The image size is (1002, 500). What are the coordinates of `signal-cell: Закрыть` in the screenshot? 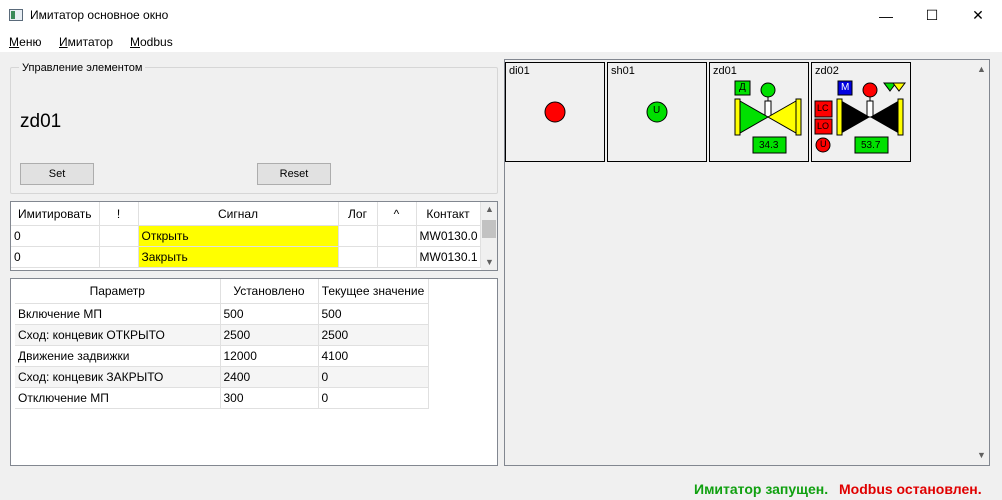 It's located at (238, 257).